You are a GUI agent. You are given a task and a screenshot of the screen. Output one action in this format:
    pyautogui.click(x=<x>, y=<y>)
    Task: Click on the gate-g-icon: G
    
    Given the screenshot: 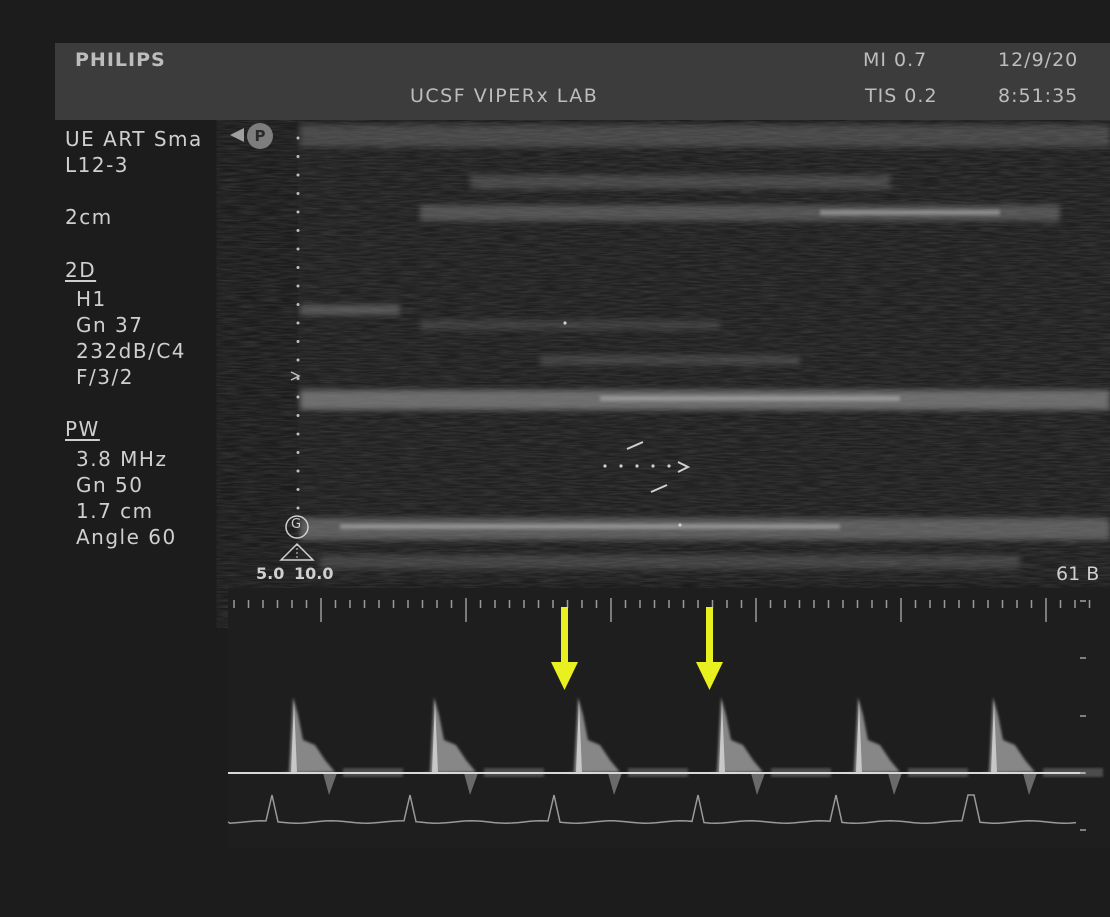 What is the action you would take?
    pyautogui.click(x=296, y=524)
    